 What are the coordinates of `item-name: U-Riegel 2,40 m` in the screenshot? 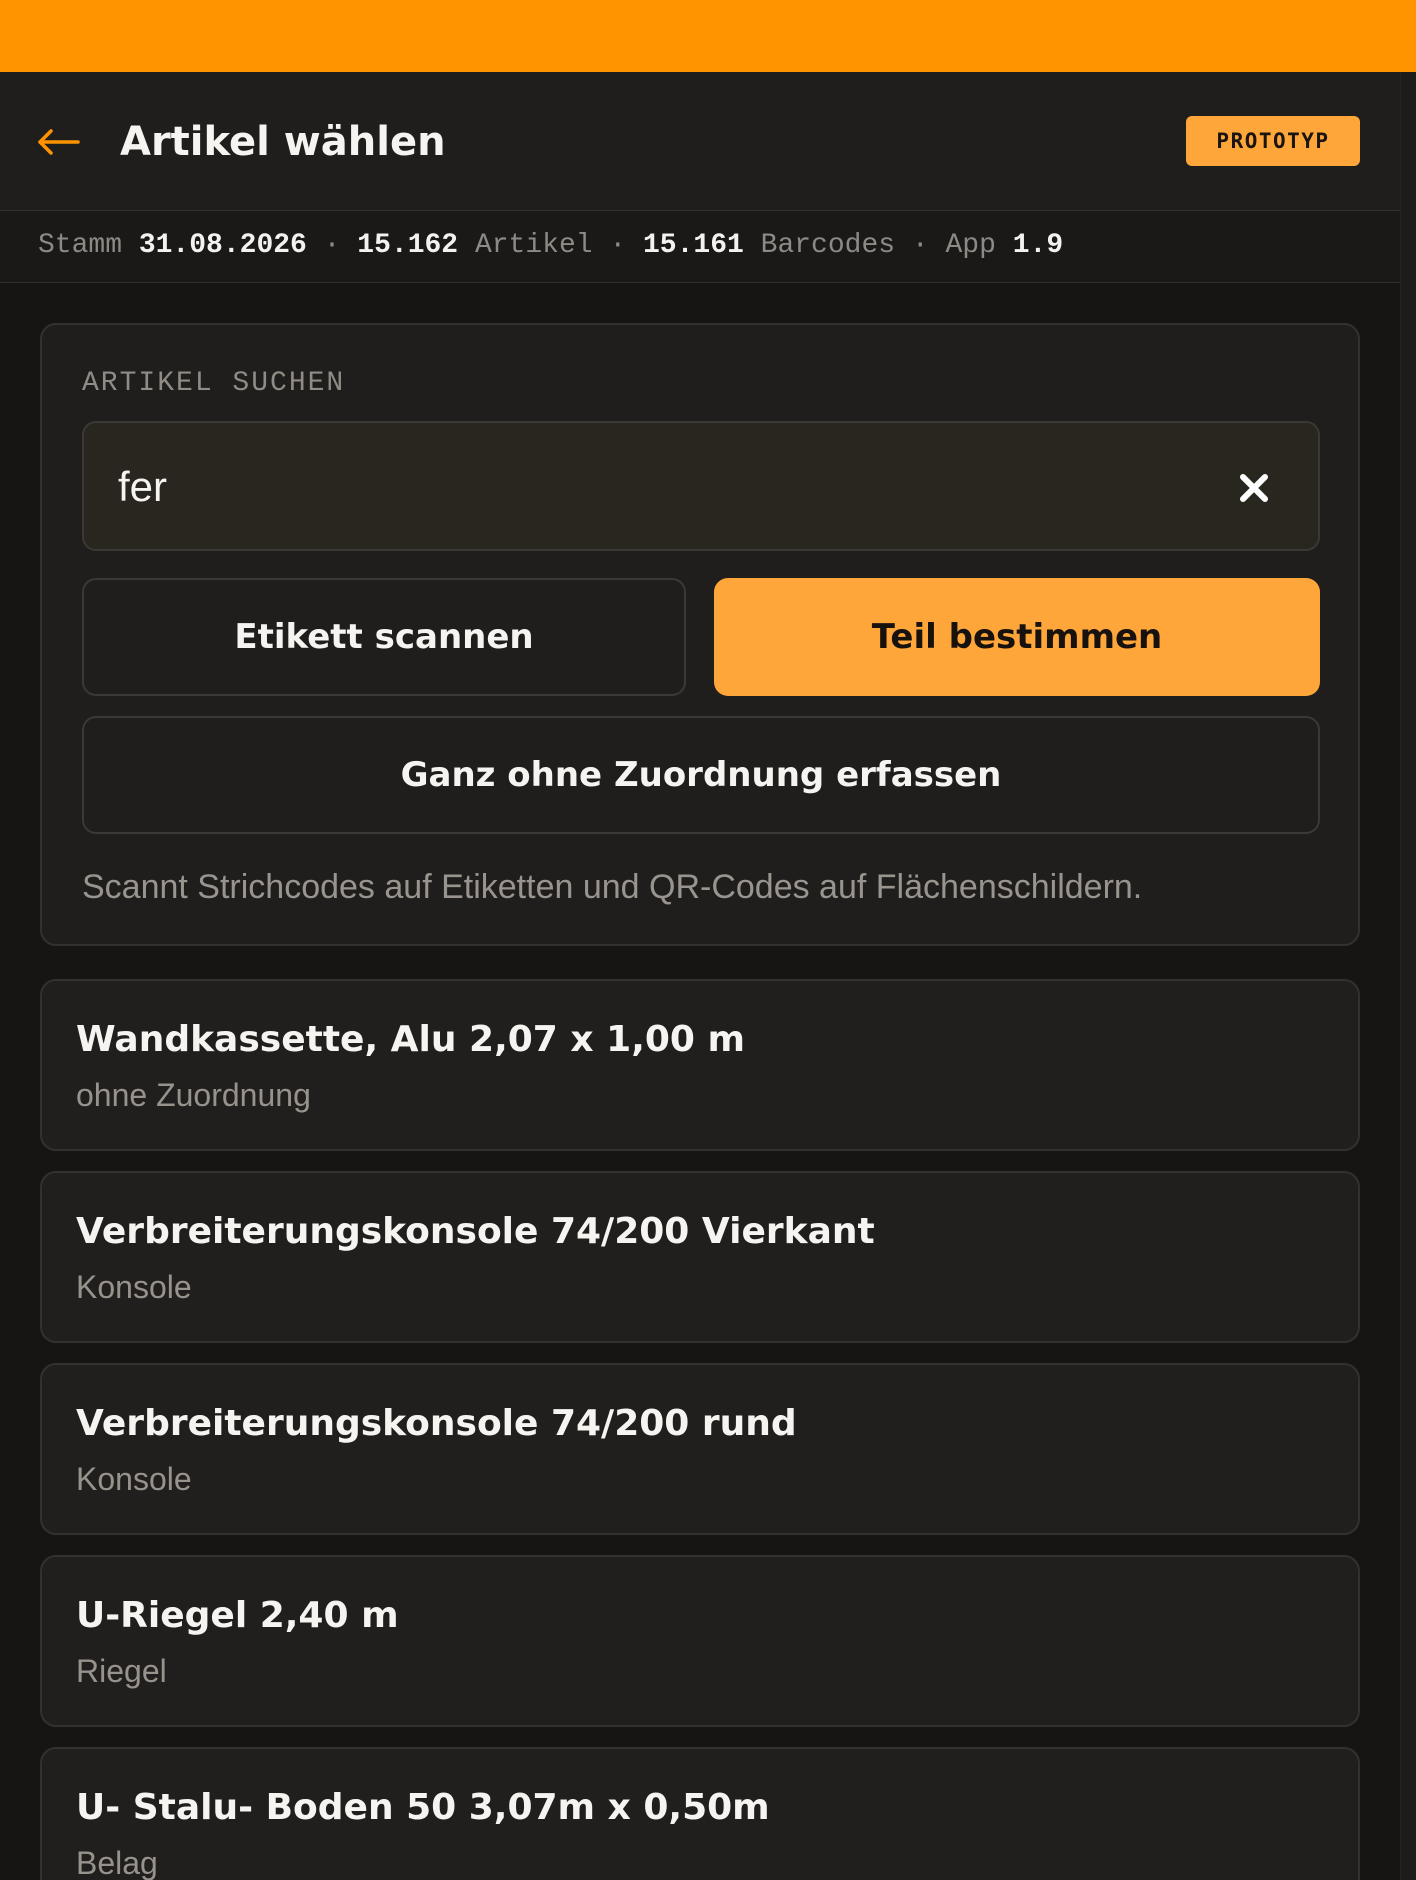 It's located at (237, 1615).